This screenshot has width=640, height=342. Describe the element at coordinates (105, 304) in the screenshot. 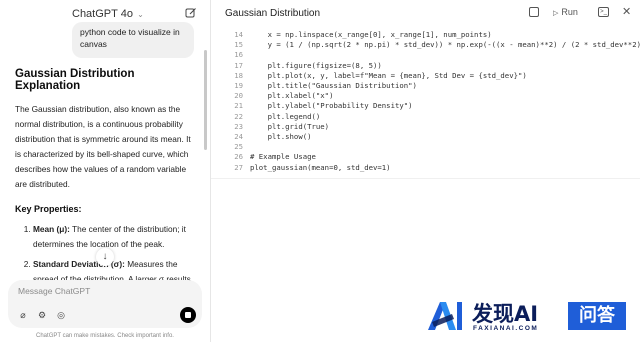

I see `message-composer: Message ChatGPT ⌀ ⚙ ◎` at that location.